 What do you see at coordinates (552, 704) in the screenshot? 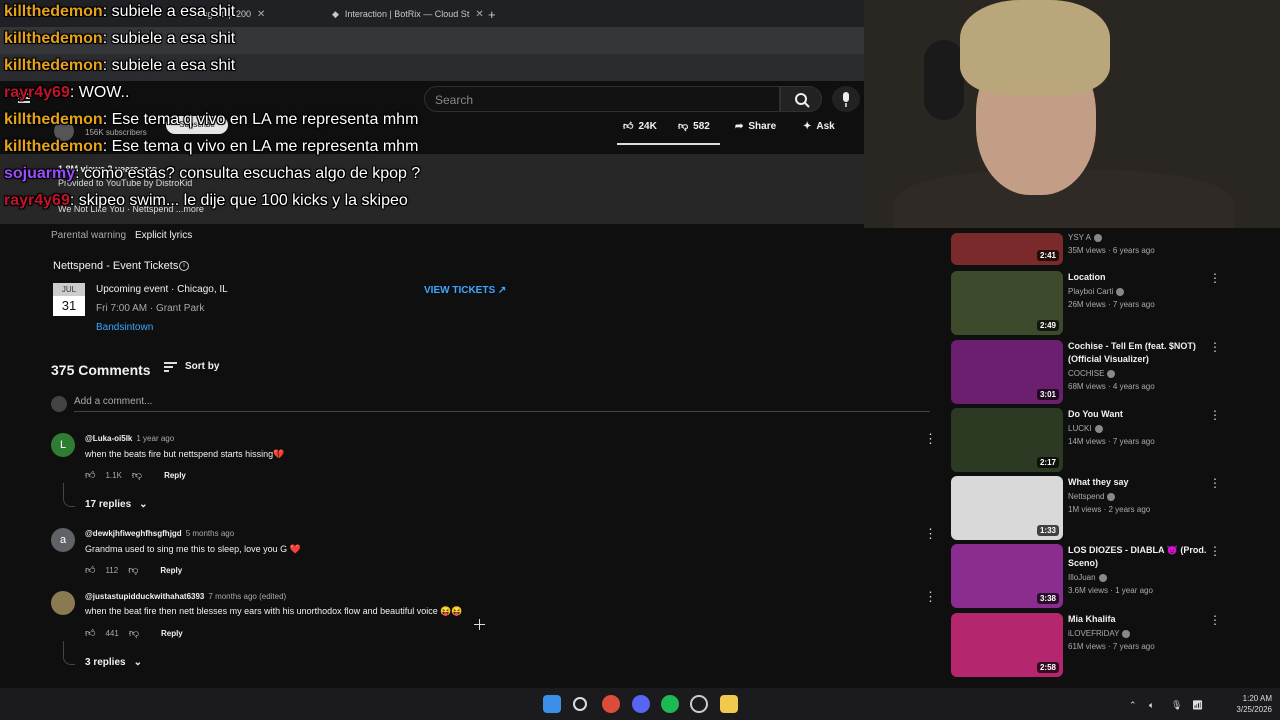
I see `windows-start-icon` at bounding box center [552, 704].